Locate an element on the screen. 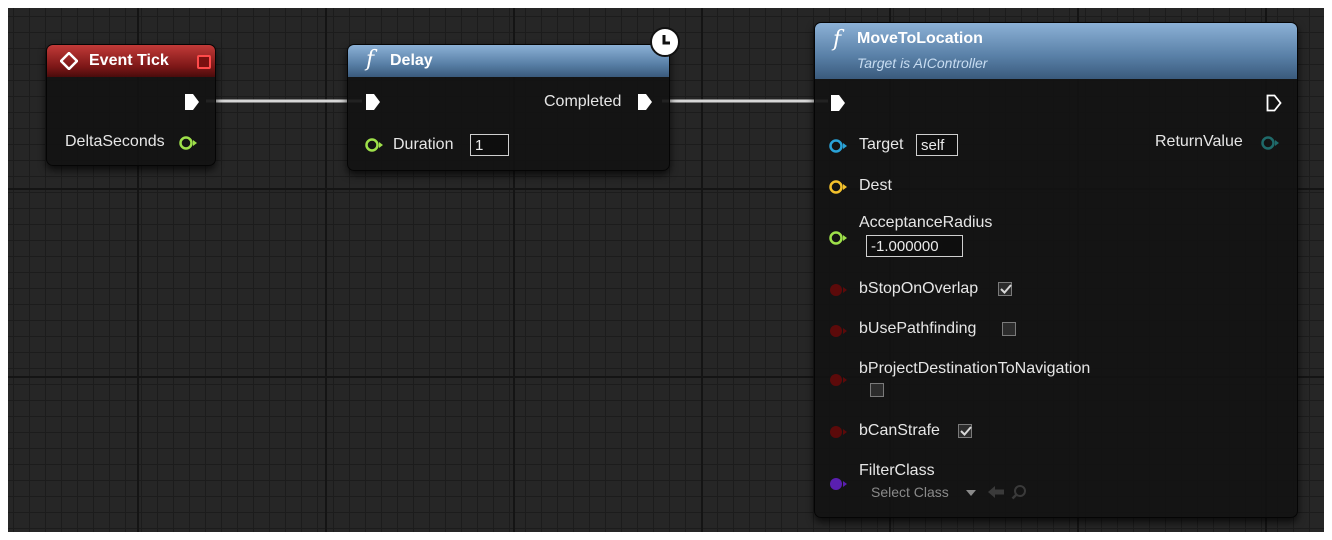 The image size is (1332, 540). stop-on-overlap-label: bStopOnOverlap is located at coordinates (919, 288).